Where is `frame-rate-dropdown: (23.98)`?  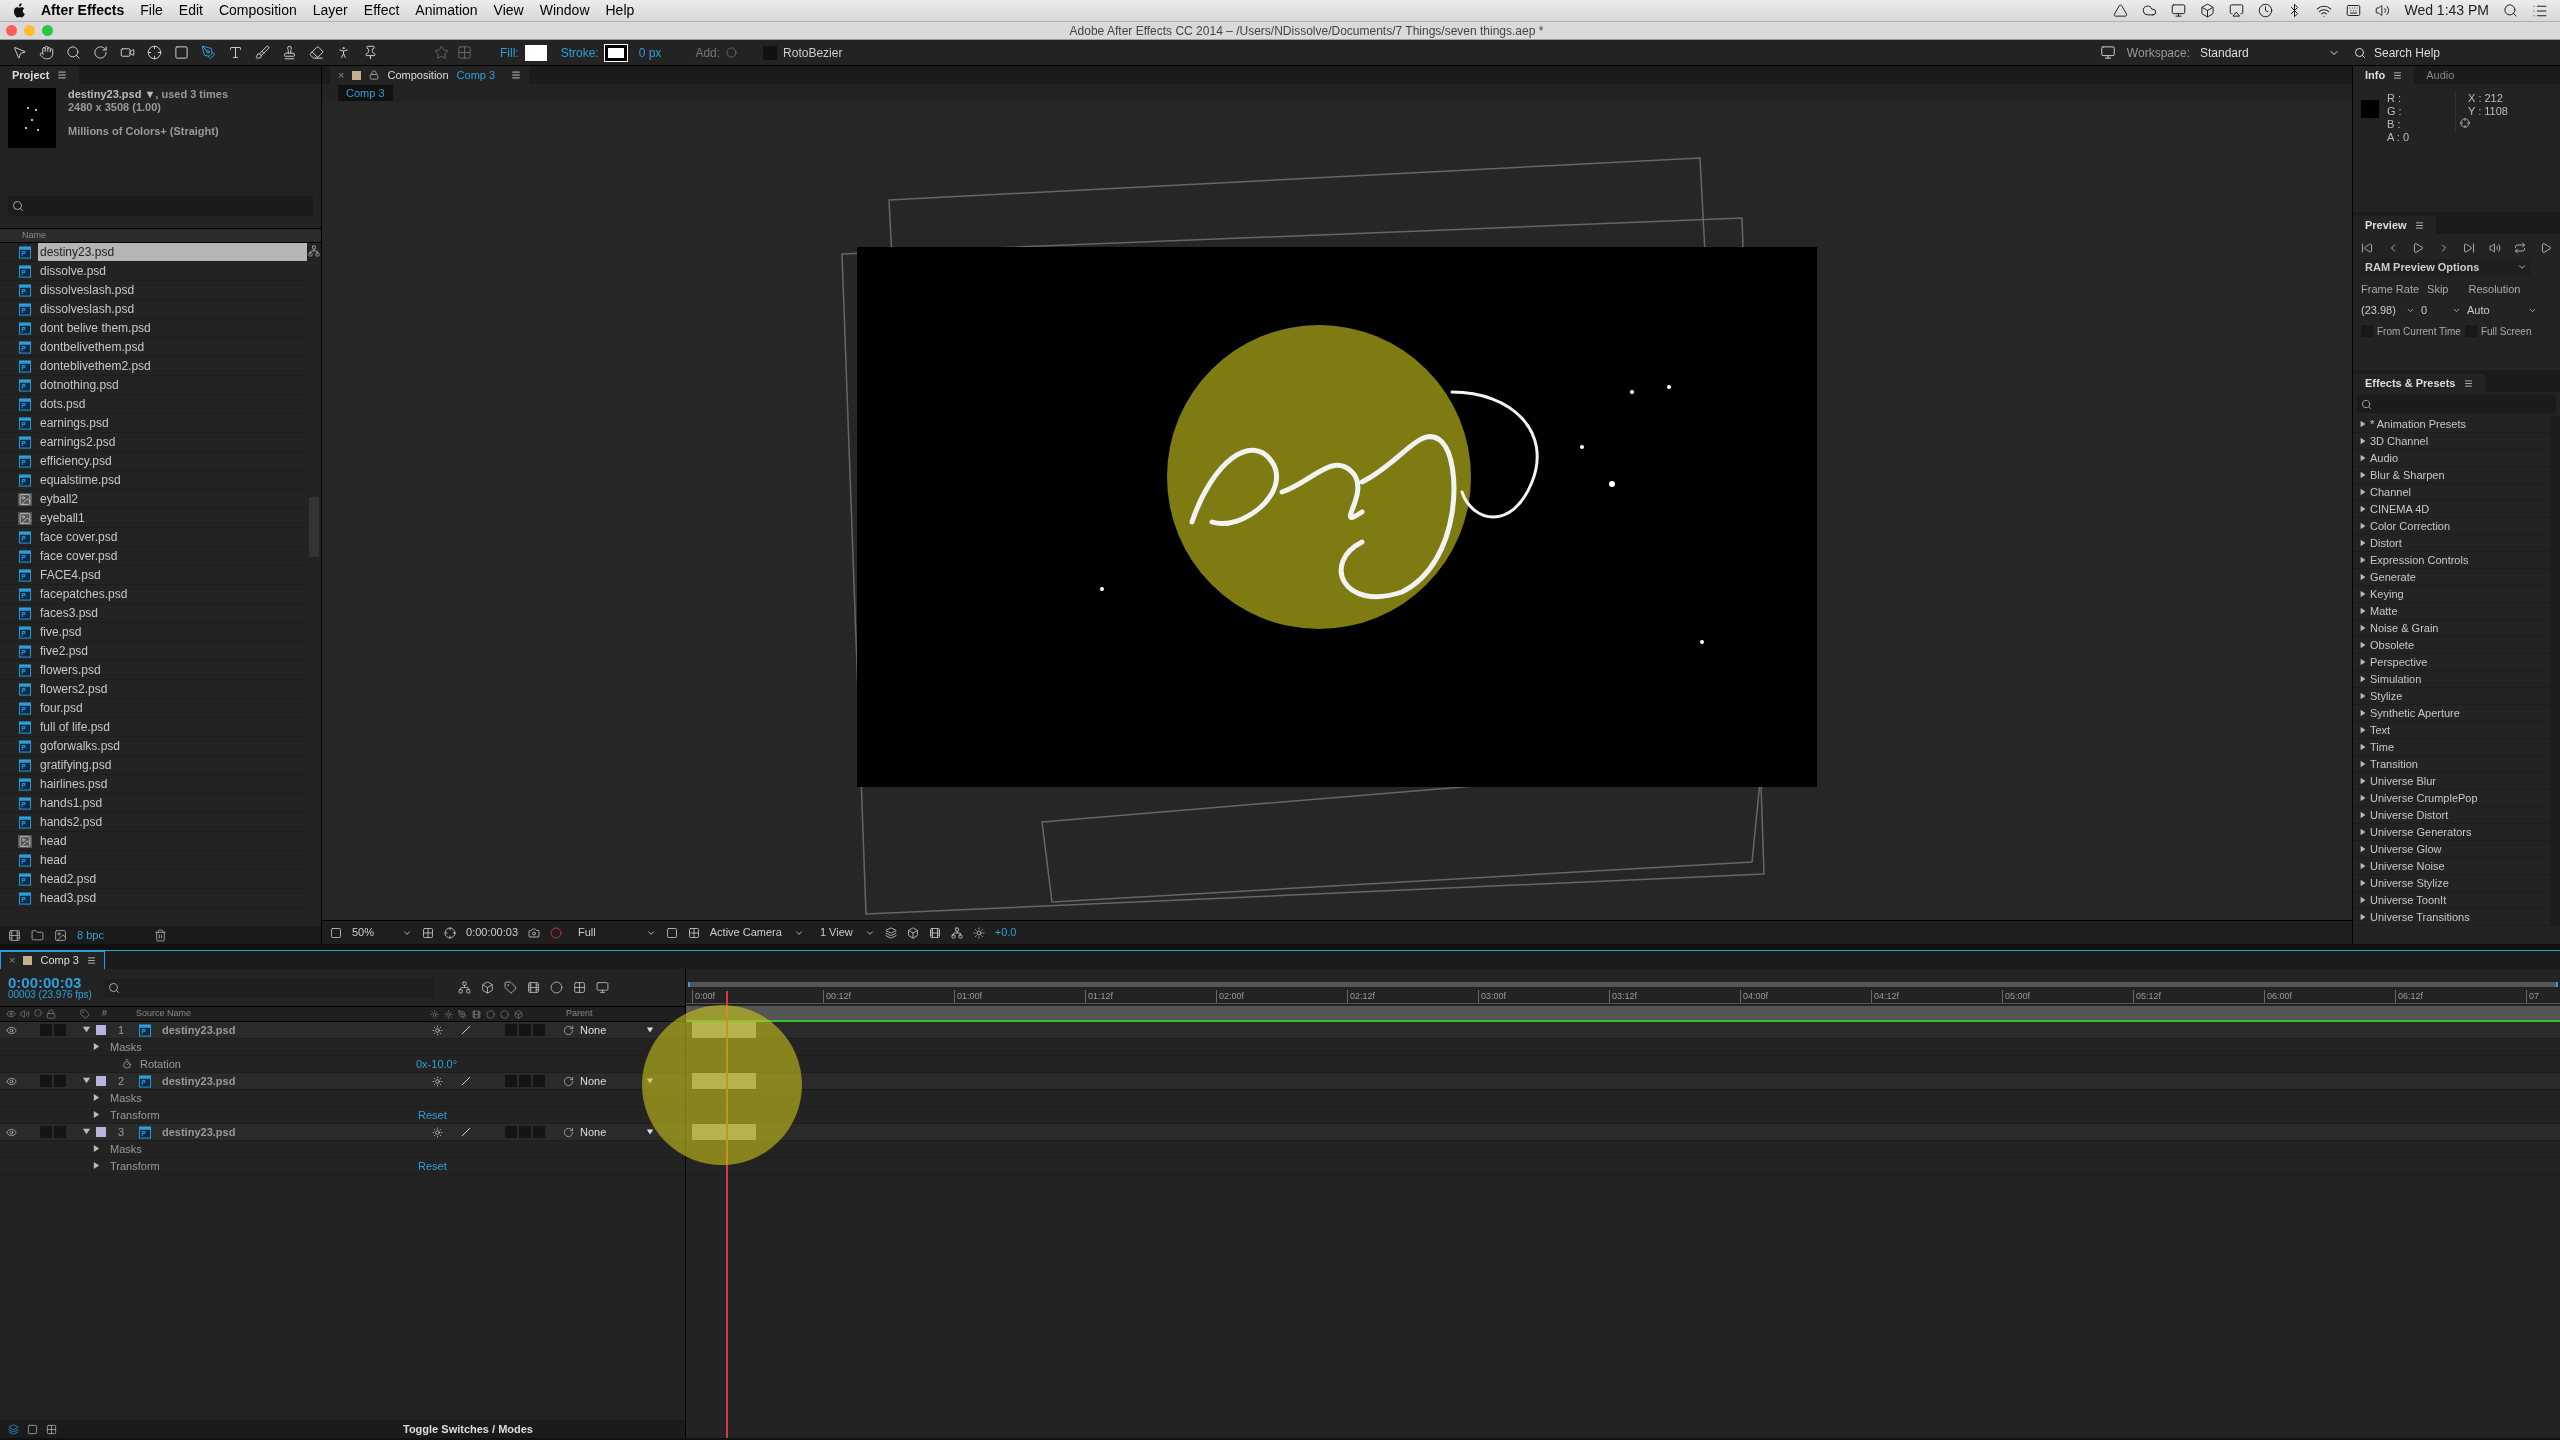 frame-rate-dropdown: (23.98) is located at coordinates (2388, 310).